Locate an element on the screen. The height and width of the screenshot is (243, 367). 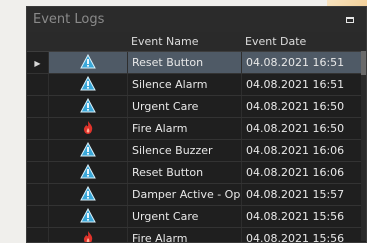
maximize-button is located at coordinates (350, 20).